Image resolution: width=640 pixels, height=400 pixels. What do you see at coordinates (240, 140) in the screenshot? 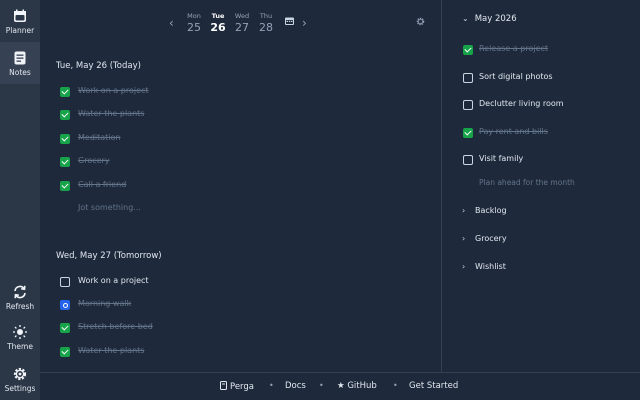
I see `task-item: Meditation` at bounding box center [240, 140].